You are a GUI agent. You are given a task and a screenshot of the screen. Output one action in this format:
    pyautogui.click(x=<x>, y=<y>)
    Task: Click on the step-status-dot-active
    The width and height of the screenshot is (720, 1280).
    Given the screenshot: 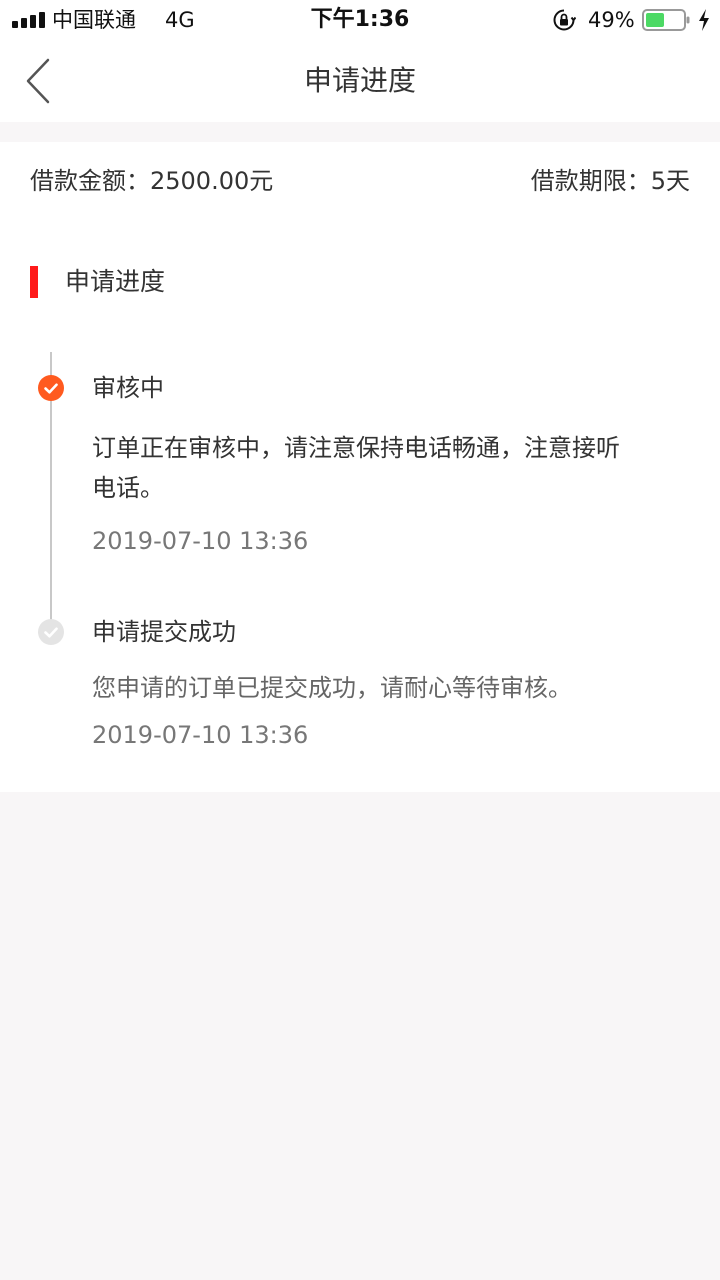 What is the action you would take?
    pyautogui.click(x=51, y=388)
    